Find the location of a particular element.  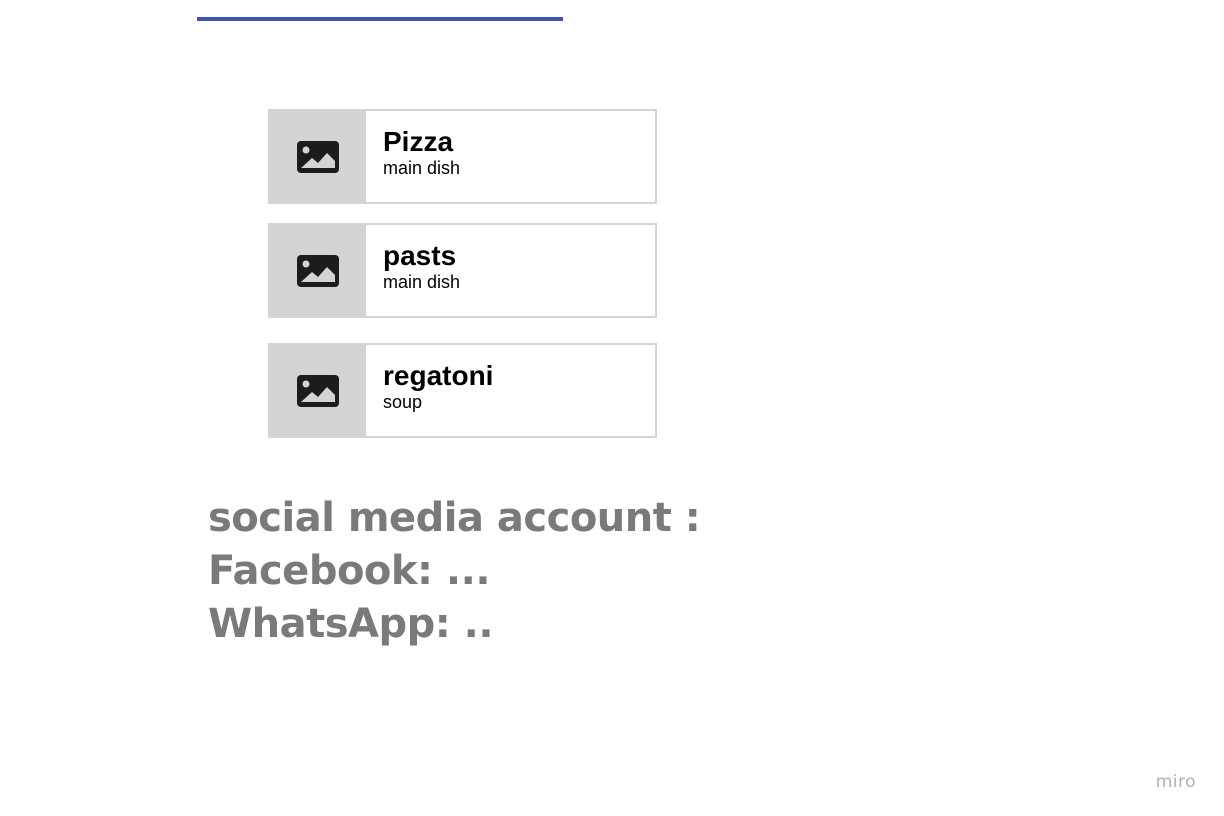

menu-item-category: soup is located at coordinates (403, 402).